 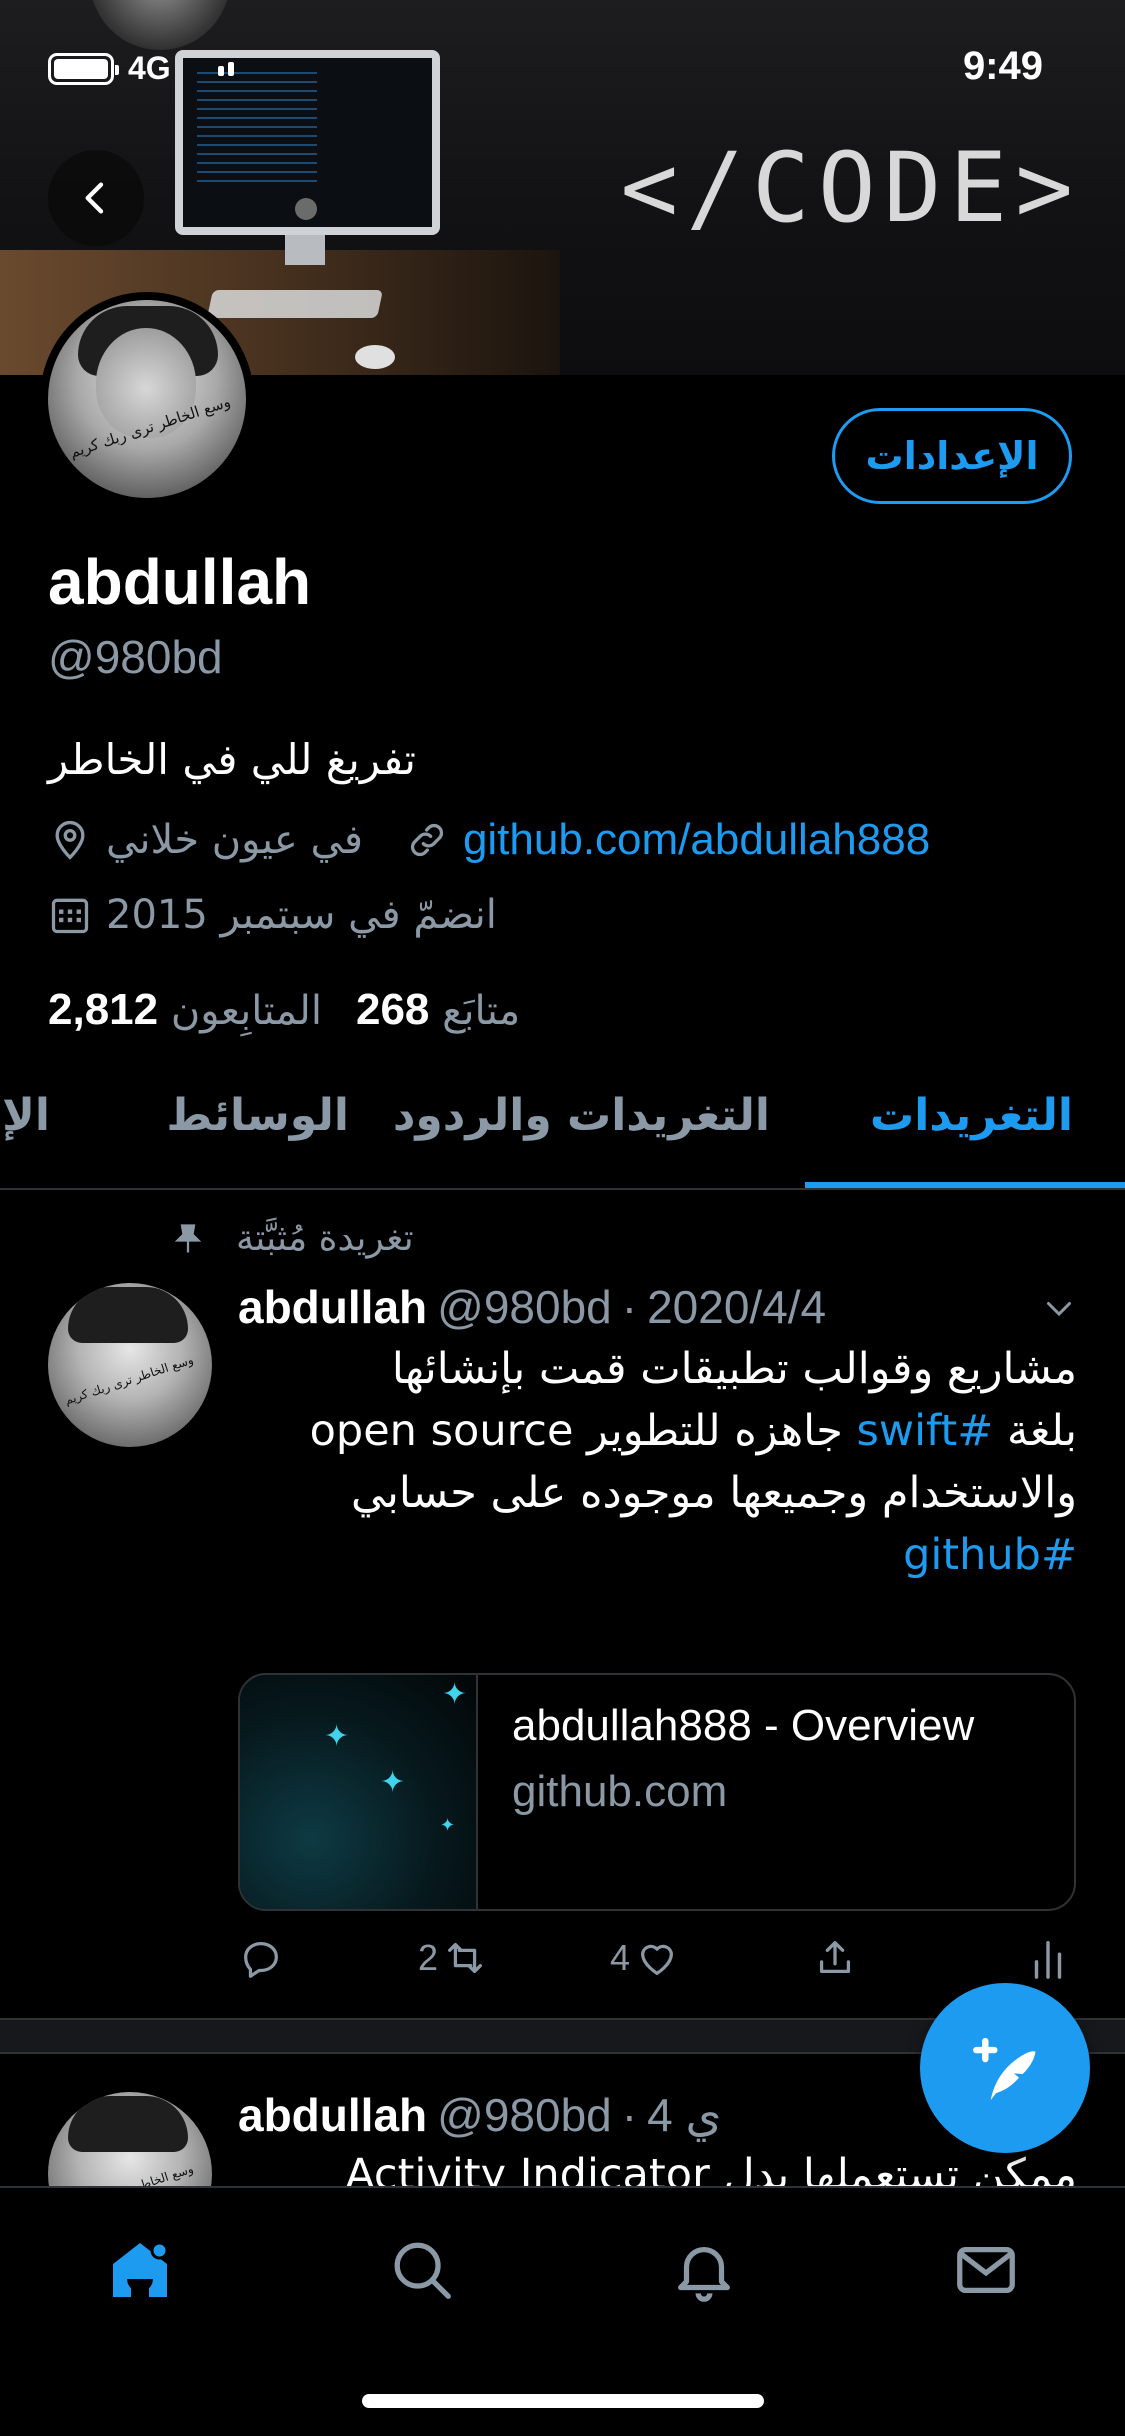 What do you see at coordinates (26, 1115) in the screenshot?
I see `tab-likes: الإ` at bounding box center [26, 1115].